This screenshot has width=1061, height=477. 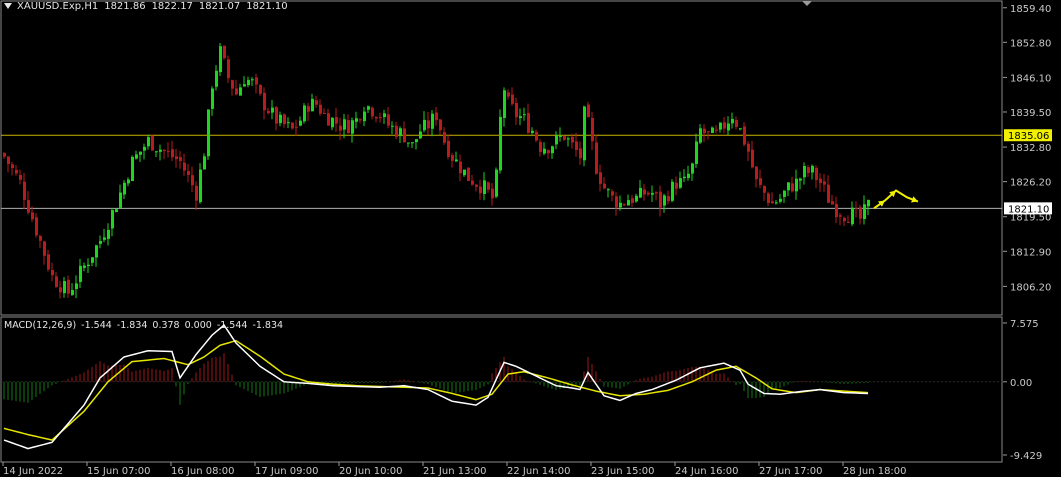 What do you see at coordinates (875, 471) in the screenshot?
I see `time-axis-label: 28 Jun 18:00` at bounding box center [875, 471].